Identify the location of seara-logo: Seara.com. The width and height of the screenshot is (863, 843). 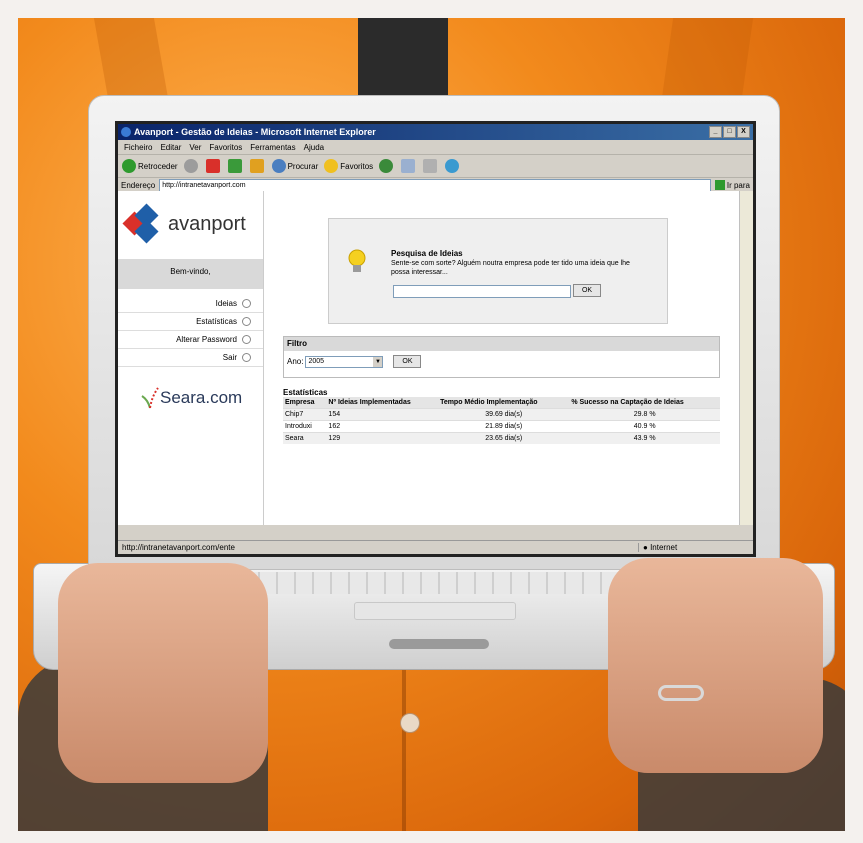
(191, 398).